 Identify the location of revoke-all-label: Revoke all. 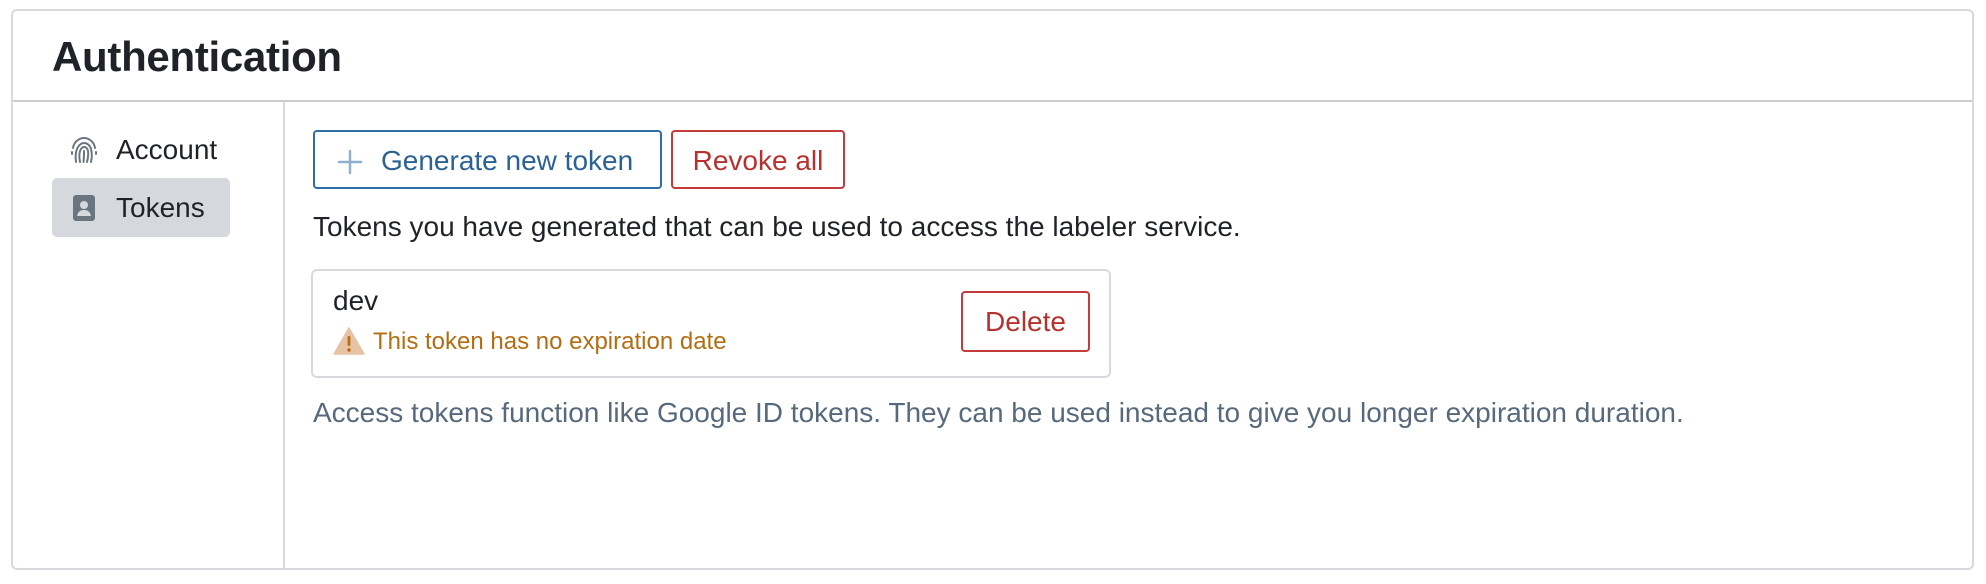
(758, 160).